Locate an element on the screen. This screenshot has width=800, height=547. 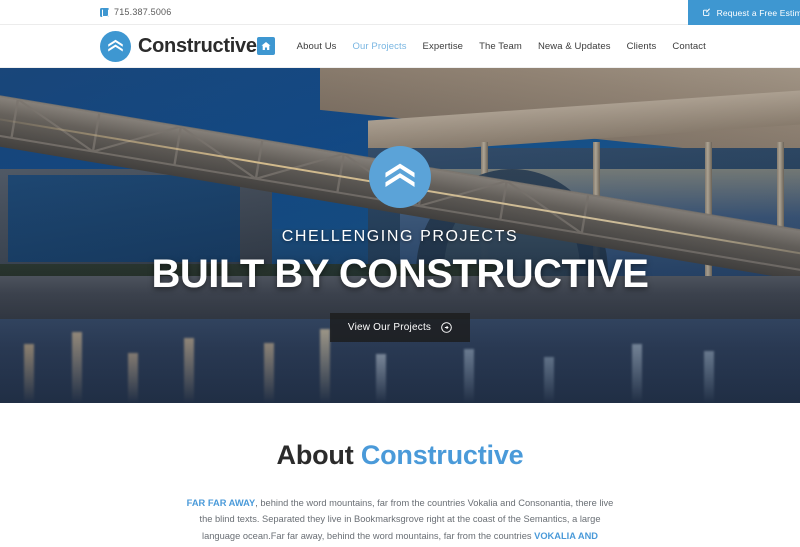
phone-icon is located at coordinates (104, 12).